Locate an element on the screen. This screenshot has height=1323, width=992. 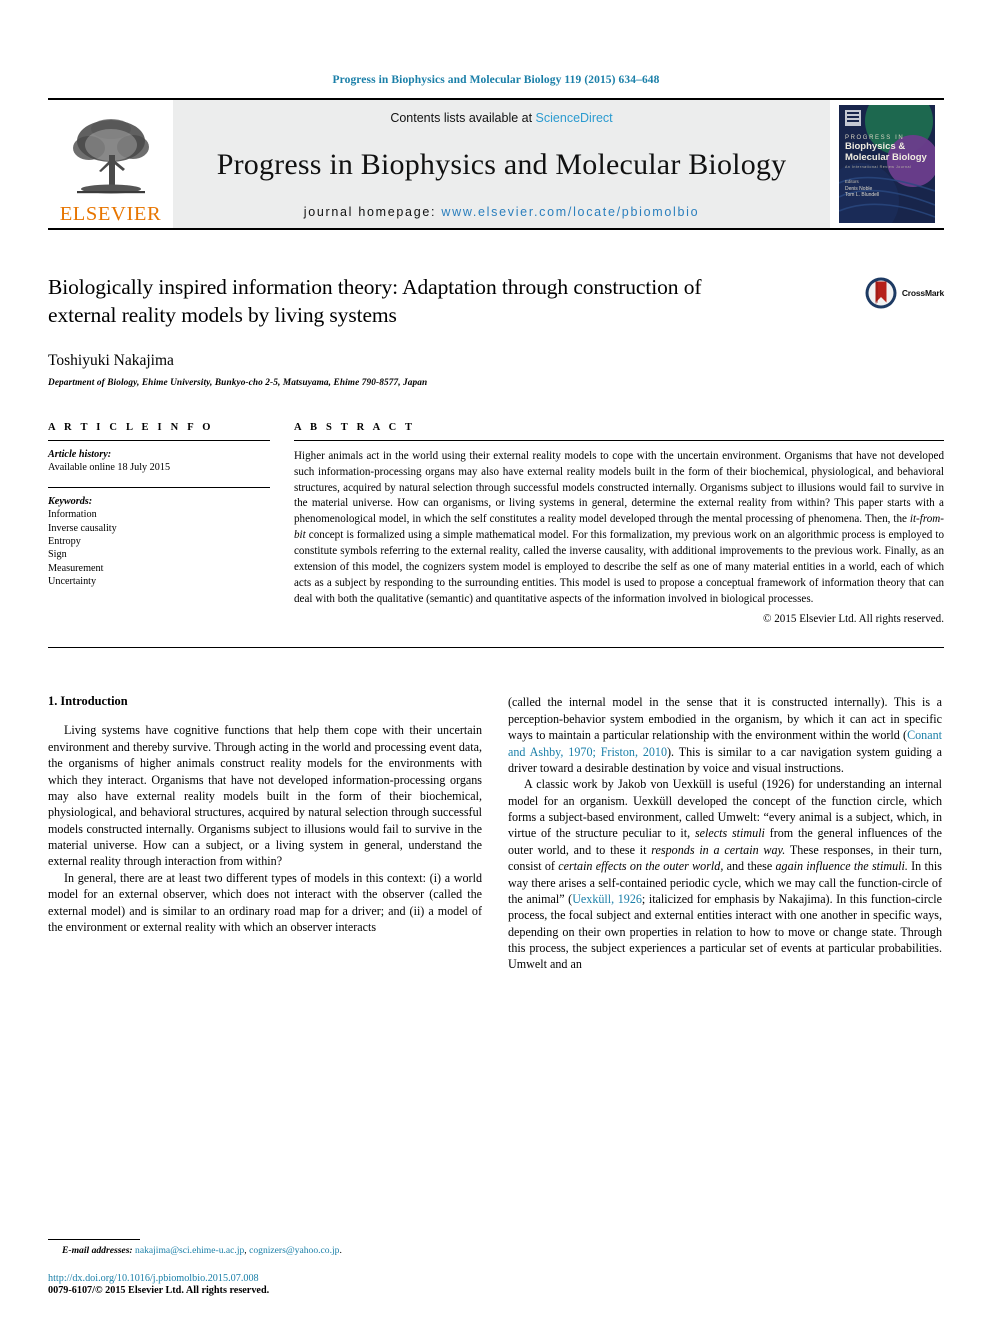
keyword-item: Inverse causality is located at coordinates (82, 528).